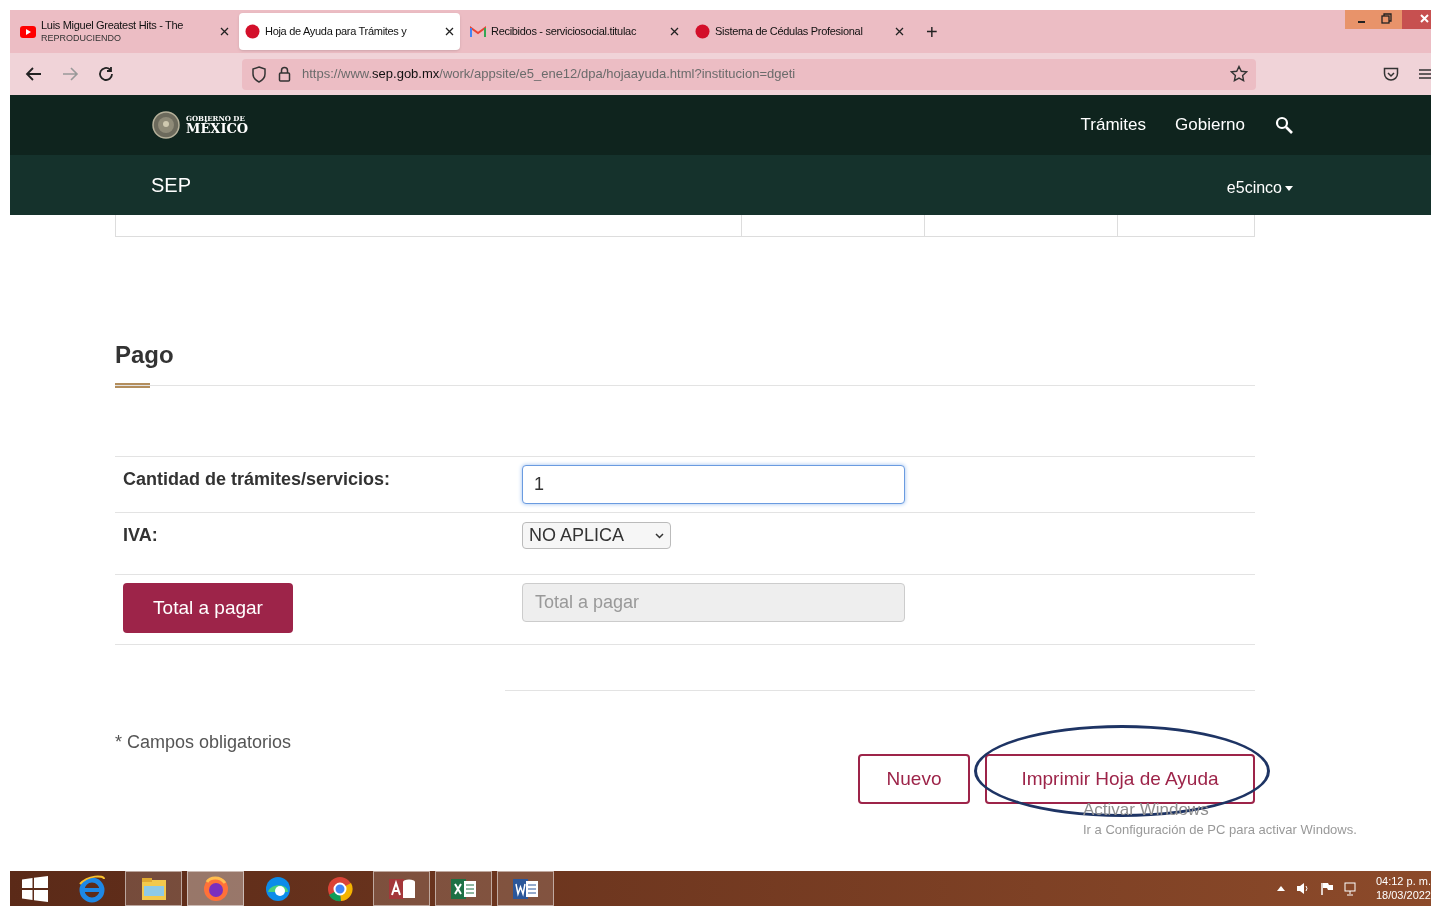 The height and width of the screenshot is (906, 1431). I want to click on tab-title: Recibidos - serviciosocial.titulac, so click(564, 31).